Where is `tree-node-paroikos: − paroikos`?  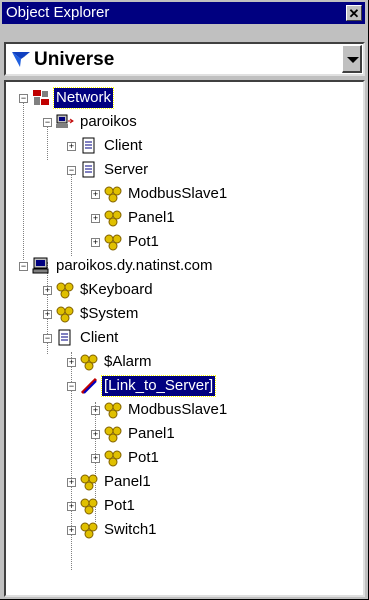 tree-node-paroikos: − paroikos is located at coordinates (184, 123).